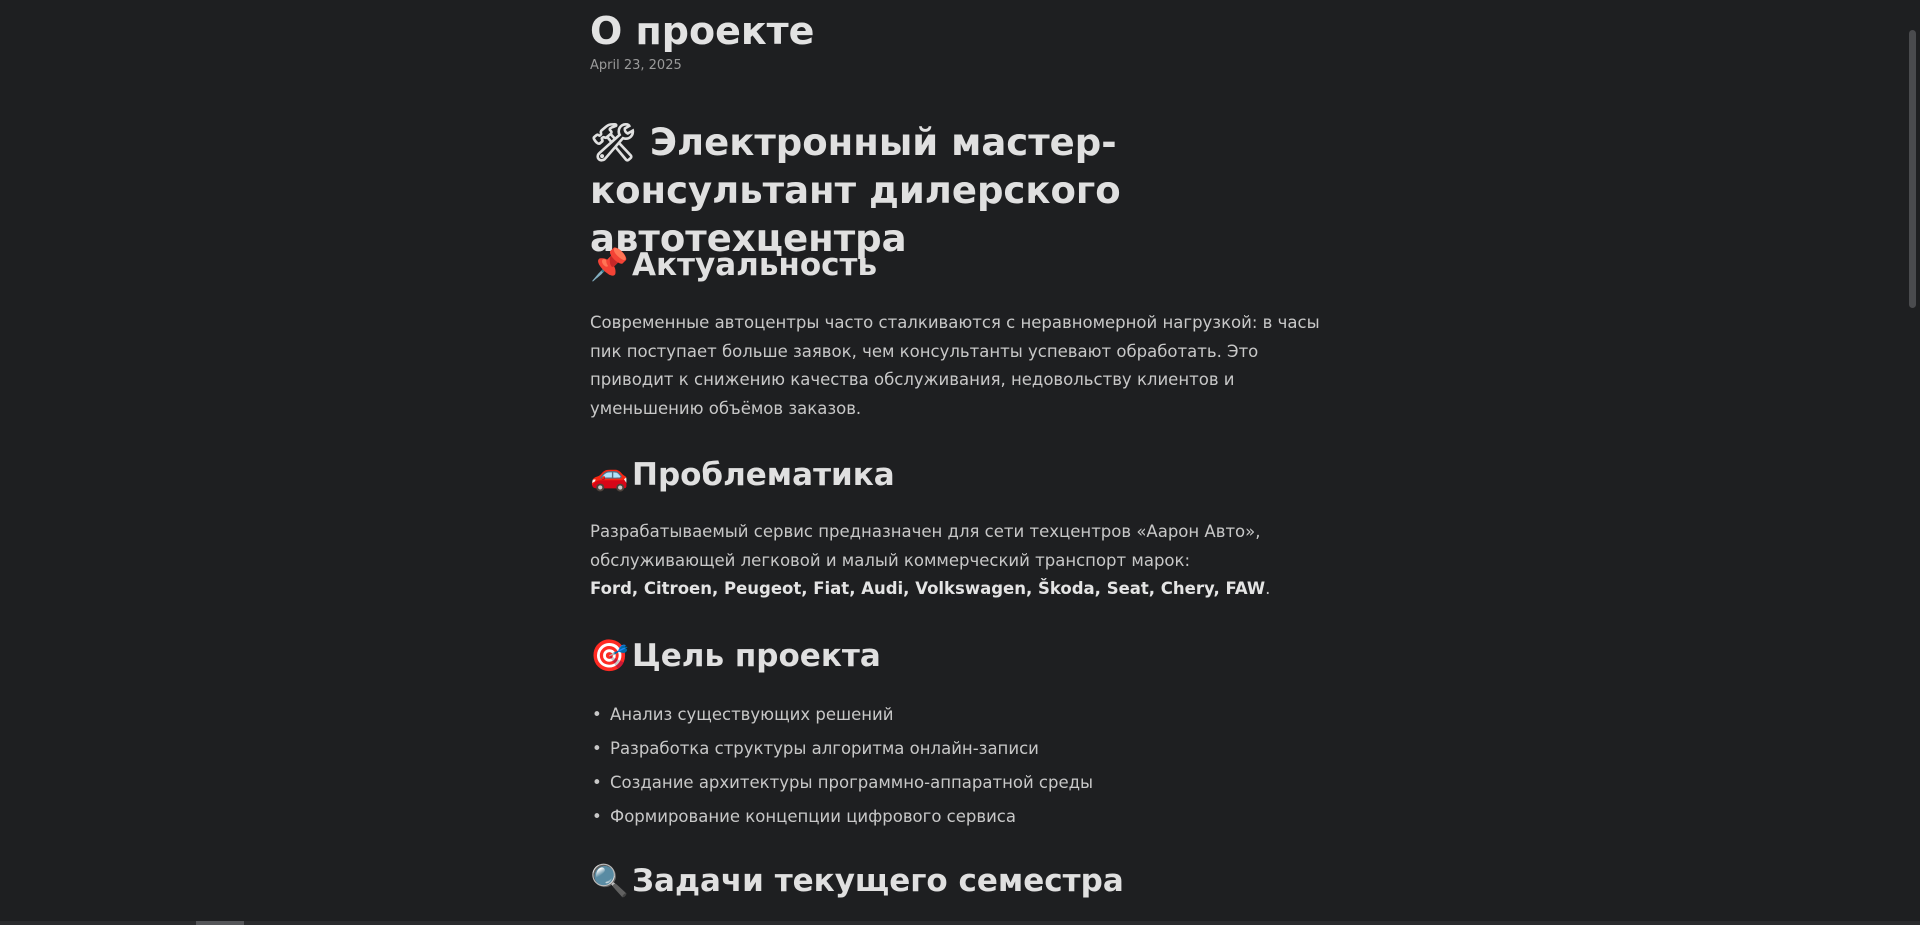  What do you see at coordinates (960, 923) in the screenshot?
I see `horizontal-scrollbar` at bounding box center [960, 923].